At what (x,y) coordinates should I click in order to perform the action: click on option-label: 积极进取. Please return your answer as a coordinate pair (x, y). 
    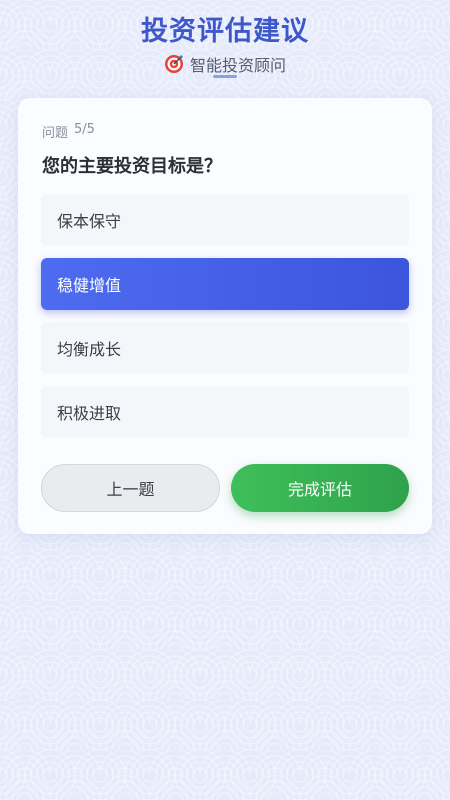
    Looking at the image, I should click on (89, 413).